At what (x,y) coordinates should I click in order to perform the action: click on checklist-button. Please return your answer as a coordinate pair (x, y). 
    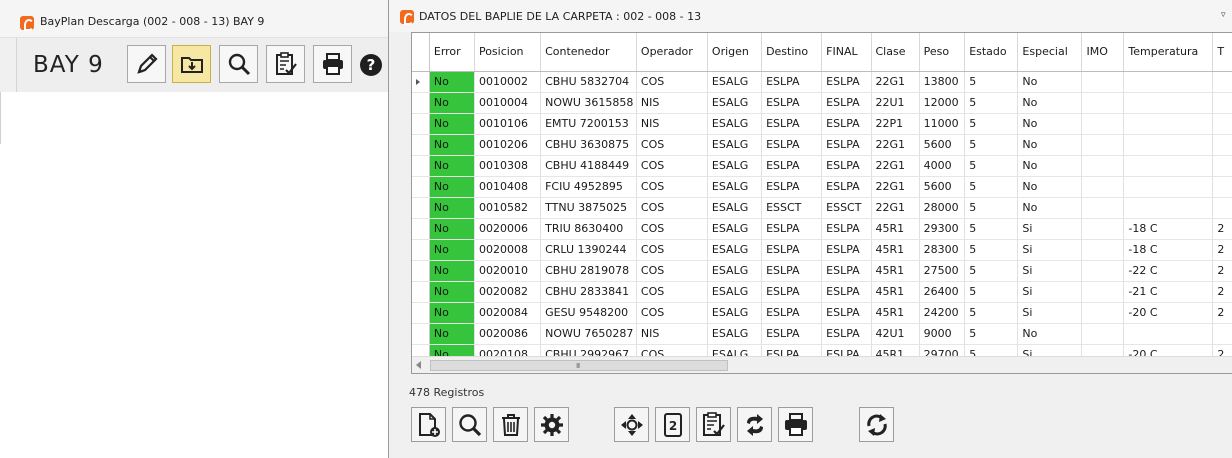
    Looking at the image, I should click on (285, 64).